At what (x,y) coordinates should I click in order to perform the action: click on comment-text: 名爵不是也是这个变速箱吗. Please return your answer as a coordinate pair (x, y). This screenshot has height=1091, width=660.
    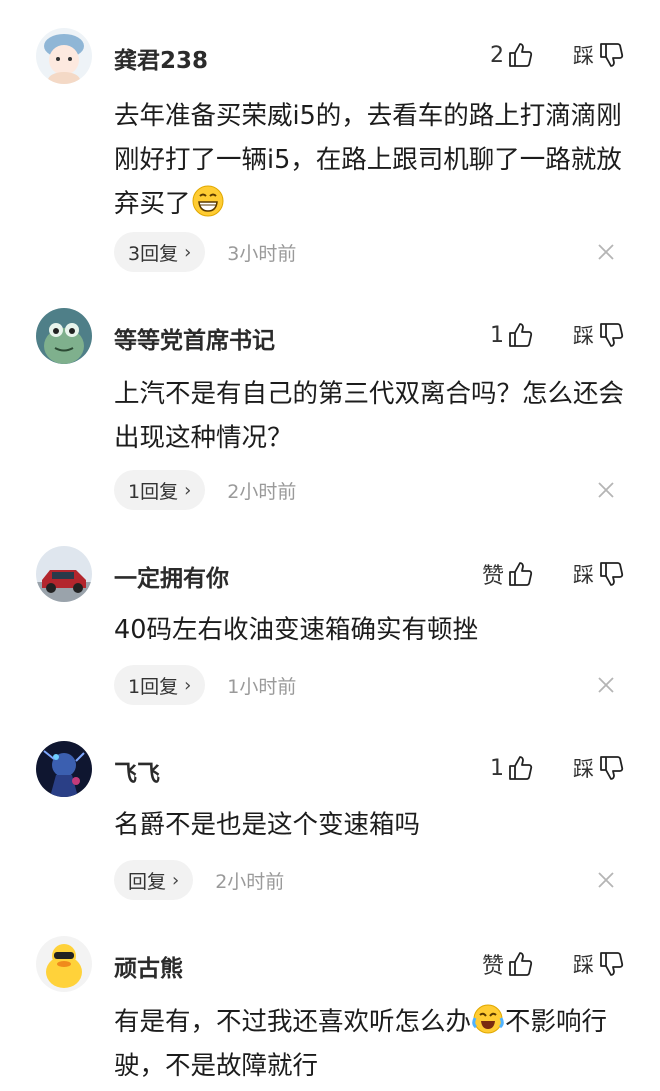
    Looking at the image, I should click on (267, 825).